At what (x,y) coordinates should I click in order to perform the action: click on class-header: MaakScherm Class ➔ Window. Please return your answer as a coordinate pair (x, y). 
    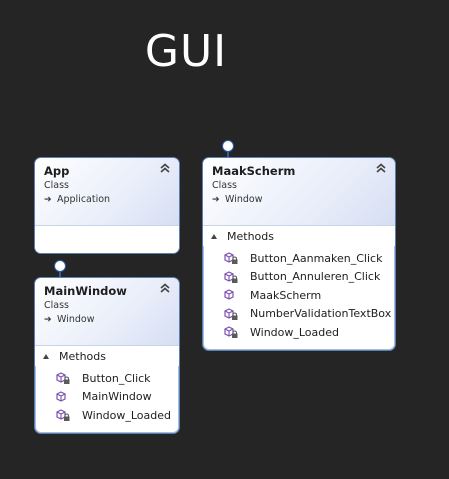
    Looking at the image, I should click on (299, 191).